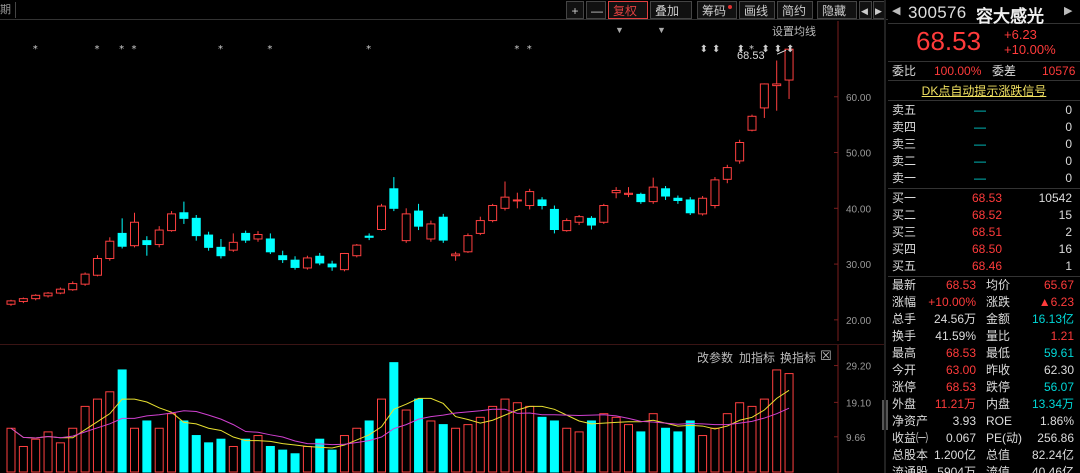 This screenshot has width=1080, height=473. I want to click on hide-button: 隐藏, so click(837, 10).